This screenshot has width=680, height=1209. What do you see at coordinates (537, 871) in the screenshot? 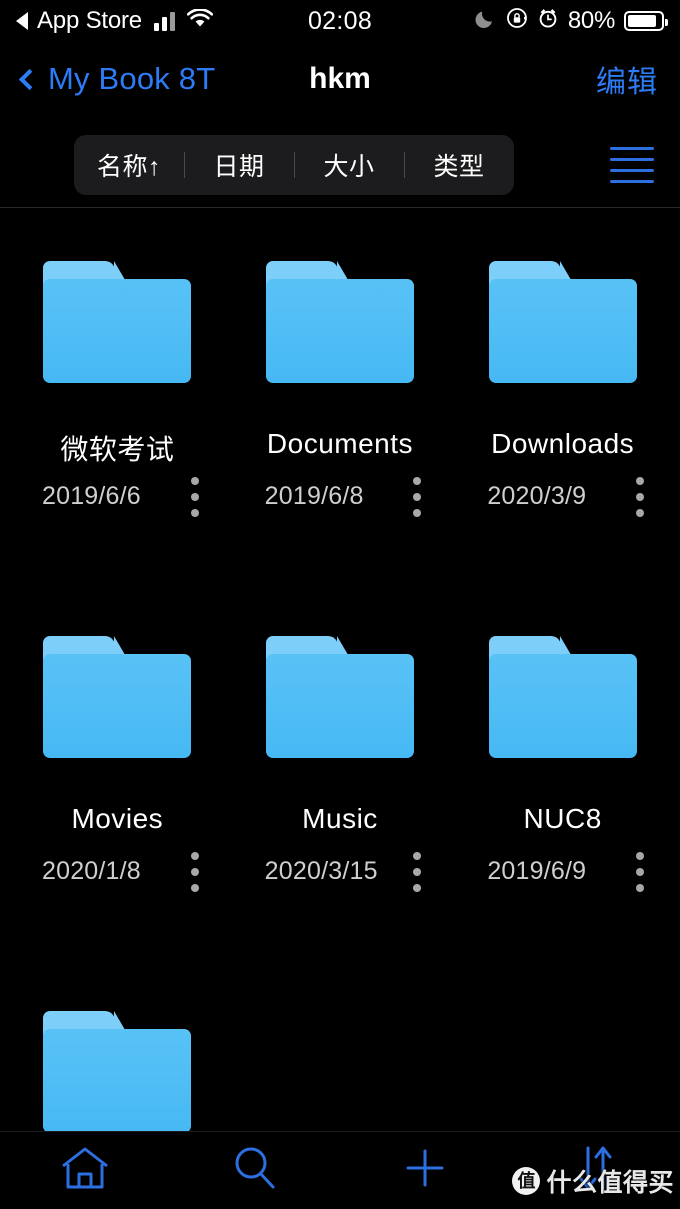
I see `file-date: 2019/6/9` at bounding box center [537, 871].